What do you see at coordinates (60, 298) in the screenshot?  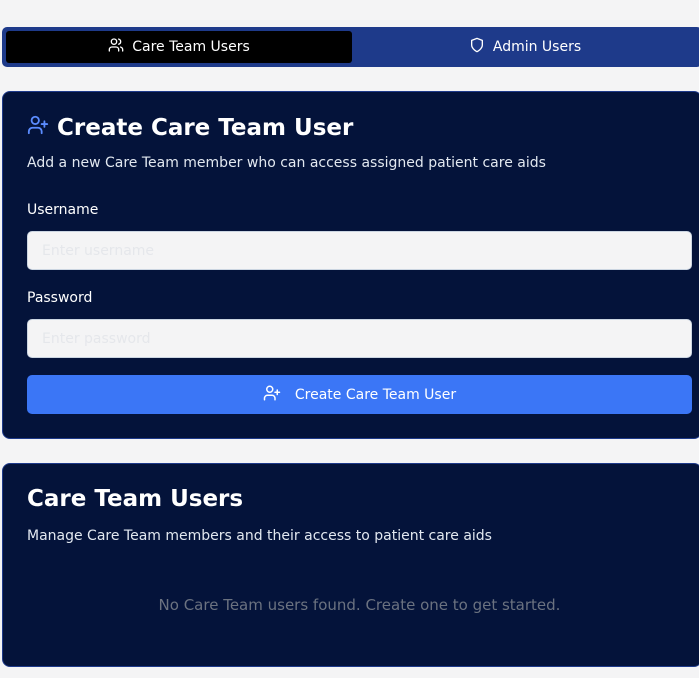 I see `password-label: Password` at bounding box center [60, 298].